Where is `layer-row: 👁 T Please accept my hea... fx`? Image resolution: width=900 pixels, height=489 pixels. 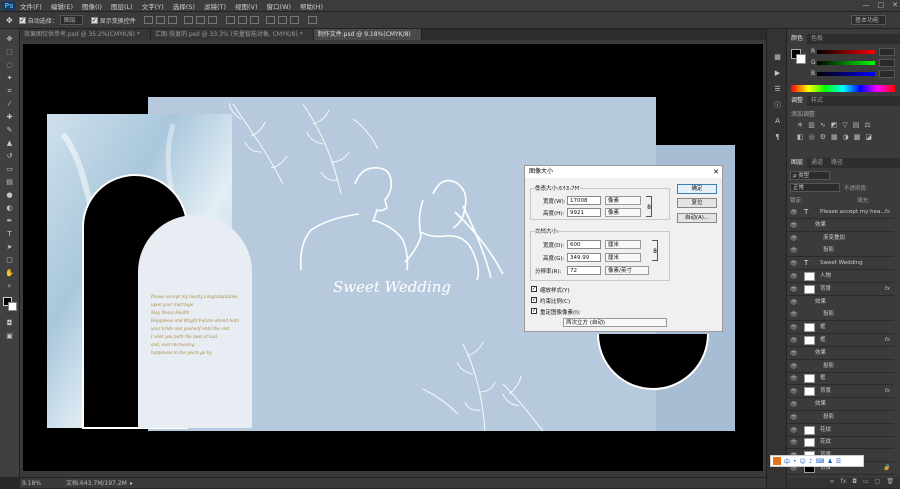 layer-row: 👁 T Please accept my hea... fx is located at coordinates (840, 212).